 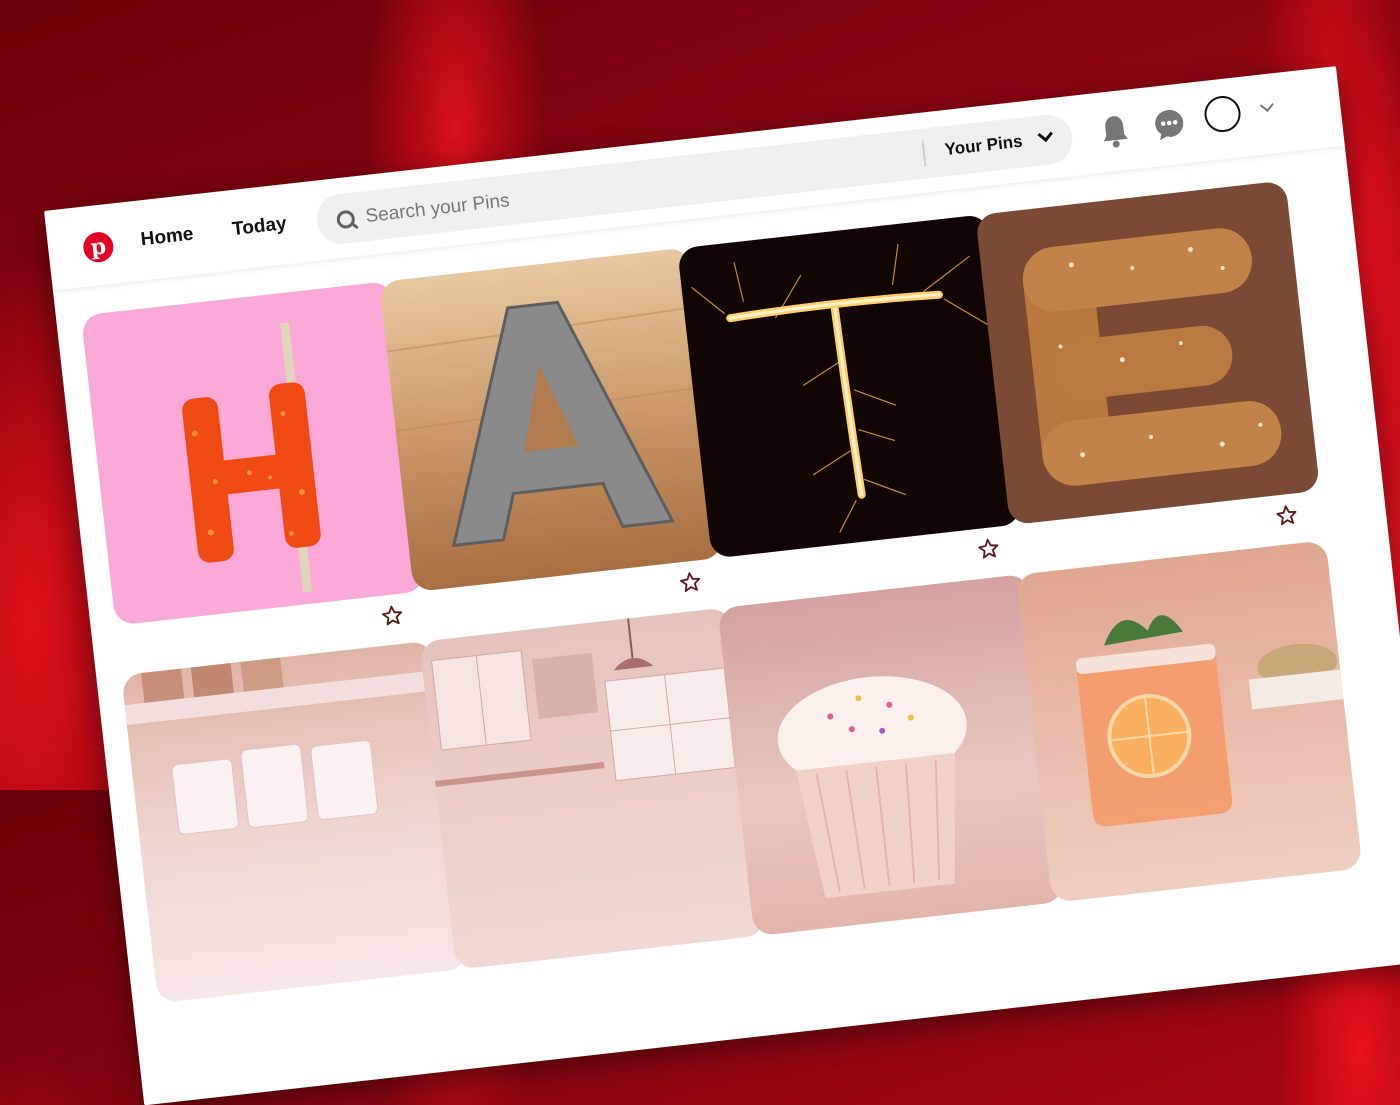 I want to click on pin-card: E, so click(x=1148, y=353).